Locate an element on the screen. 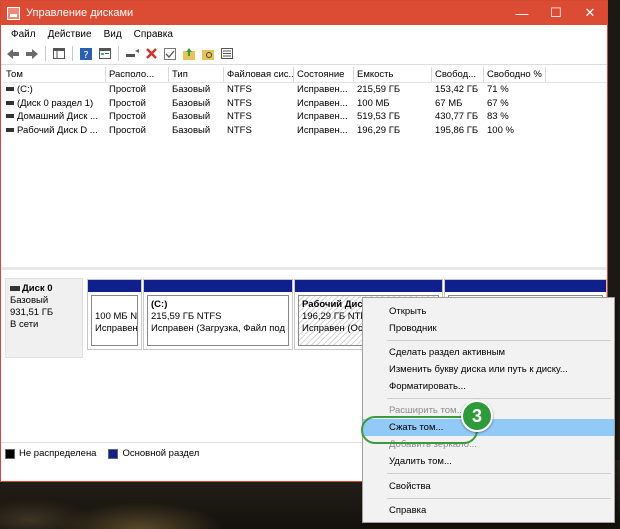 This screenshot has width=620, height=529. close-button: ✕ is located at coordinates (590, 13).